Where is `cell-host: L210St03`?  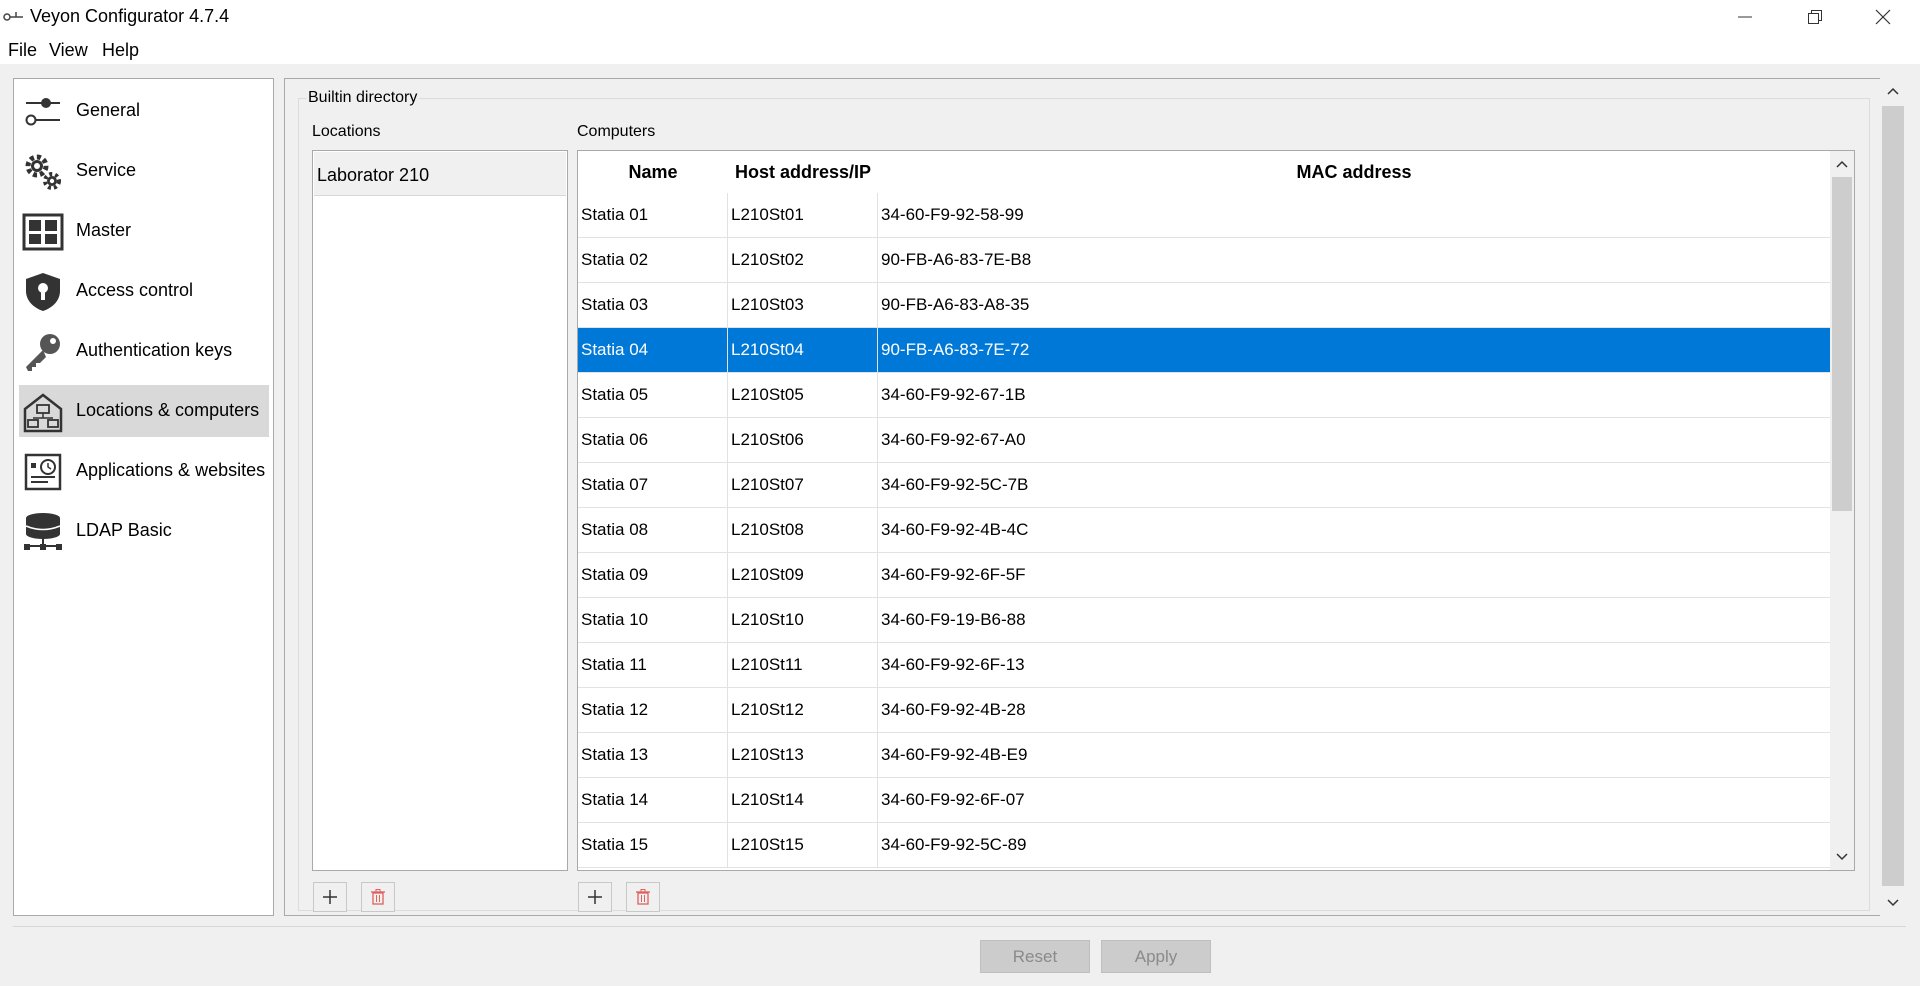
cell-host: L210St03 is located at coordinates (803, 305).